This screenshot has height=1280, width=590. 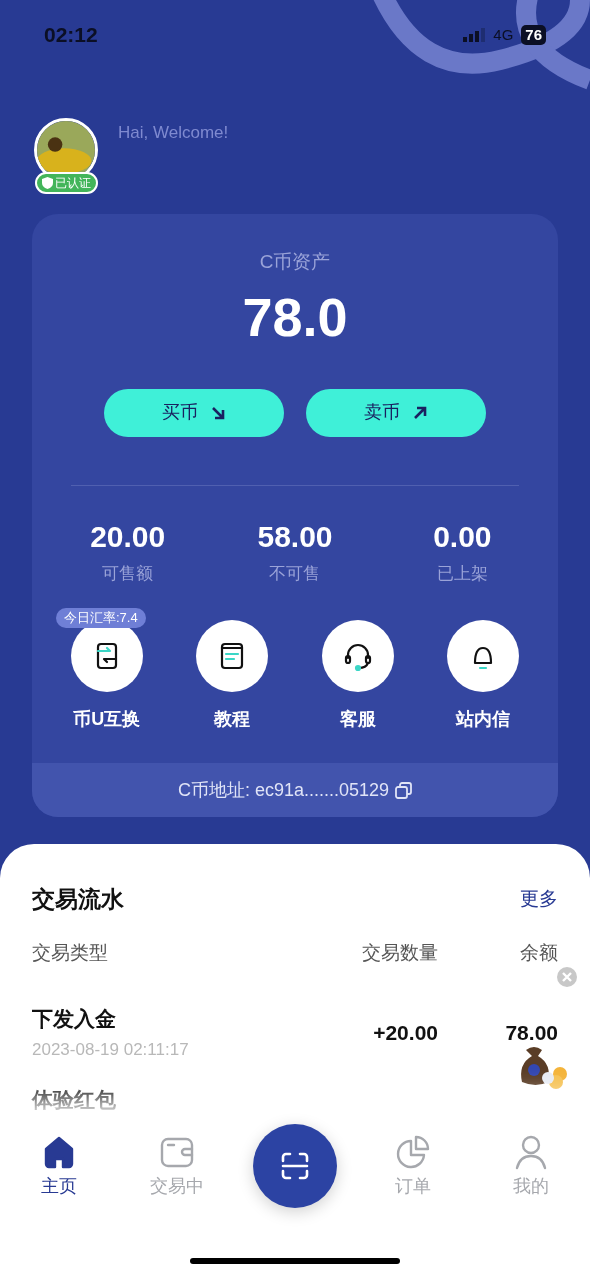 I want to click on assets-label: C币资产, so click(x=295, y=262).